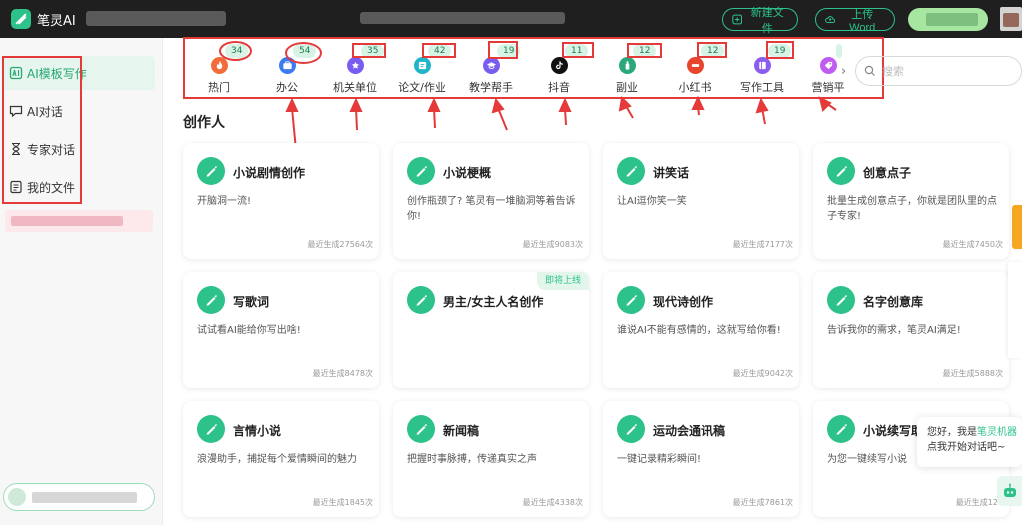 This screenshot has height=525, width=1022. I want to click on chat-greeting-bubble: 您好，我是笔灵机器 点我开始对话吧~, so click(969, 442).